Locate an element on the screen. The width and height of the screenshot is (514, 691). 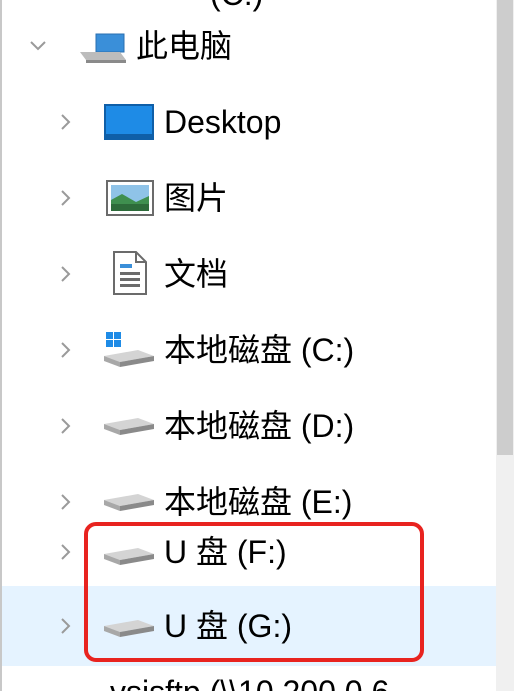
windows-drive-icon is located at coordinates (129, 350).